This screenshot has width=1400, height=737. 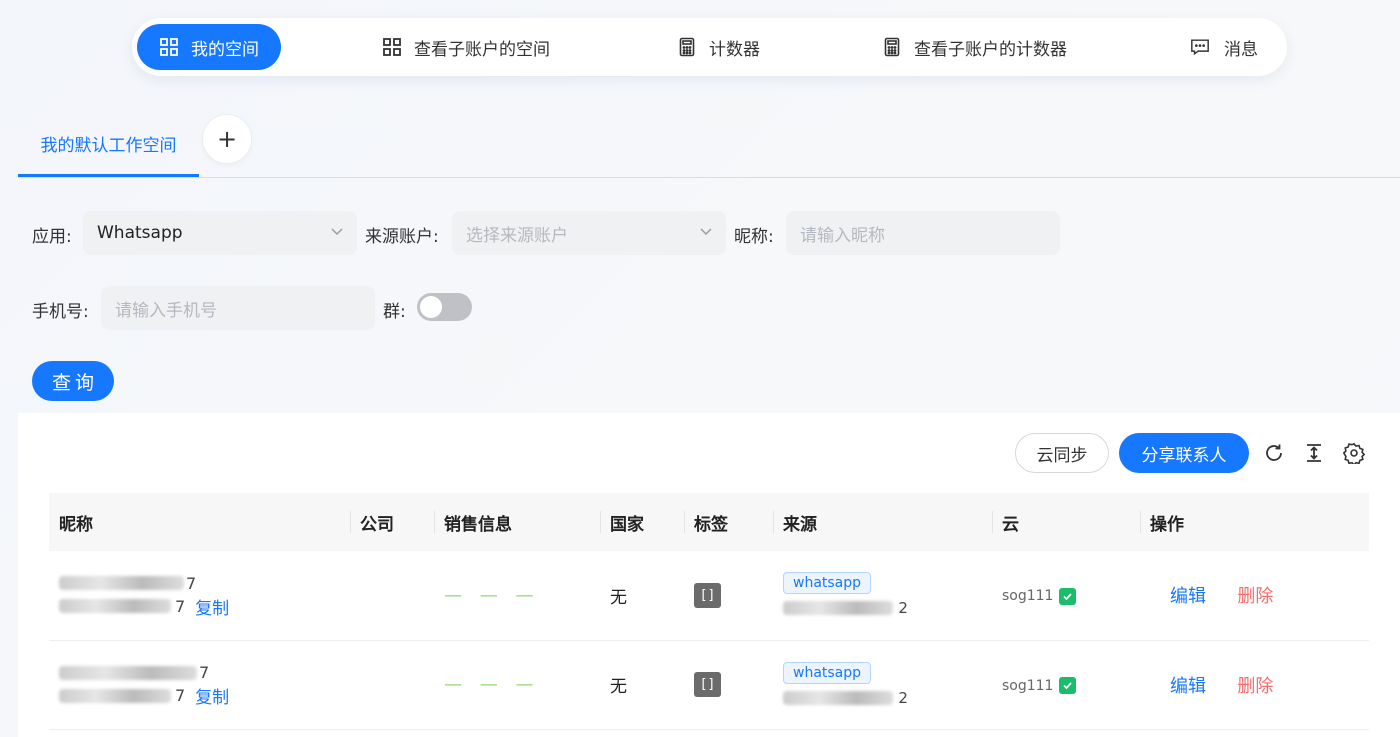 What do you see at coordinates (1354, 454) in the screenshot?
I see `settings-gear-icon` at bounding box center [1354, 454].